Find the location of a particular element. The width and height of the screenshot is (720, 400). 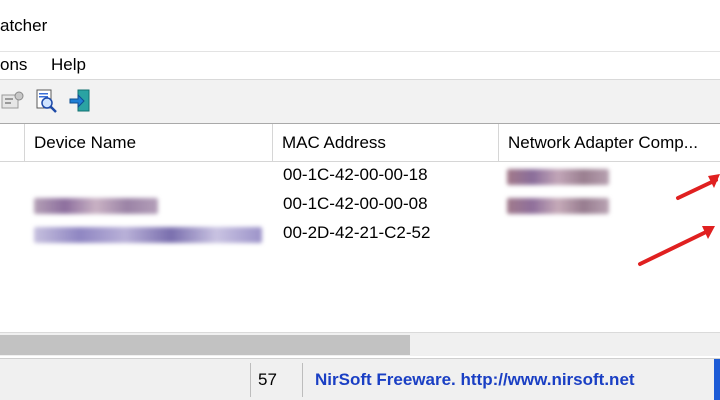

window-edge is located at coordinates (717, 379).